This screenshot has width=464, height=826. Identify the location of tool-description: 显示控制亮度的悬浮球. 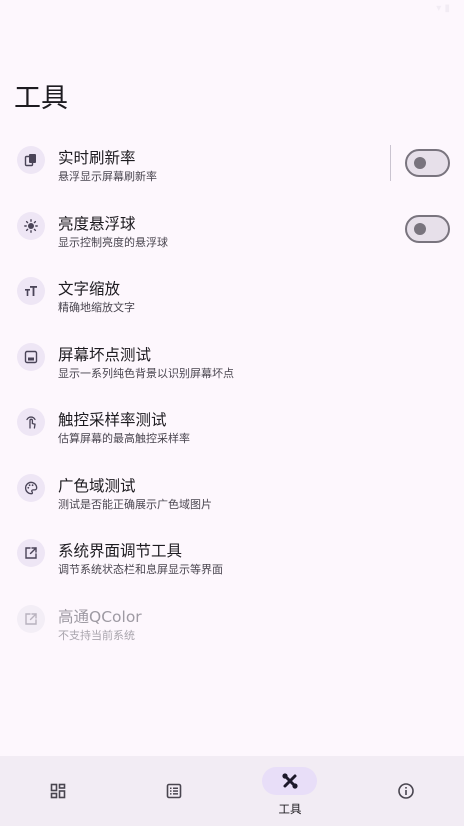
(113, 242).